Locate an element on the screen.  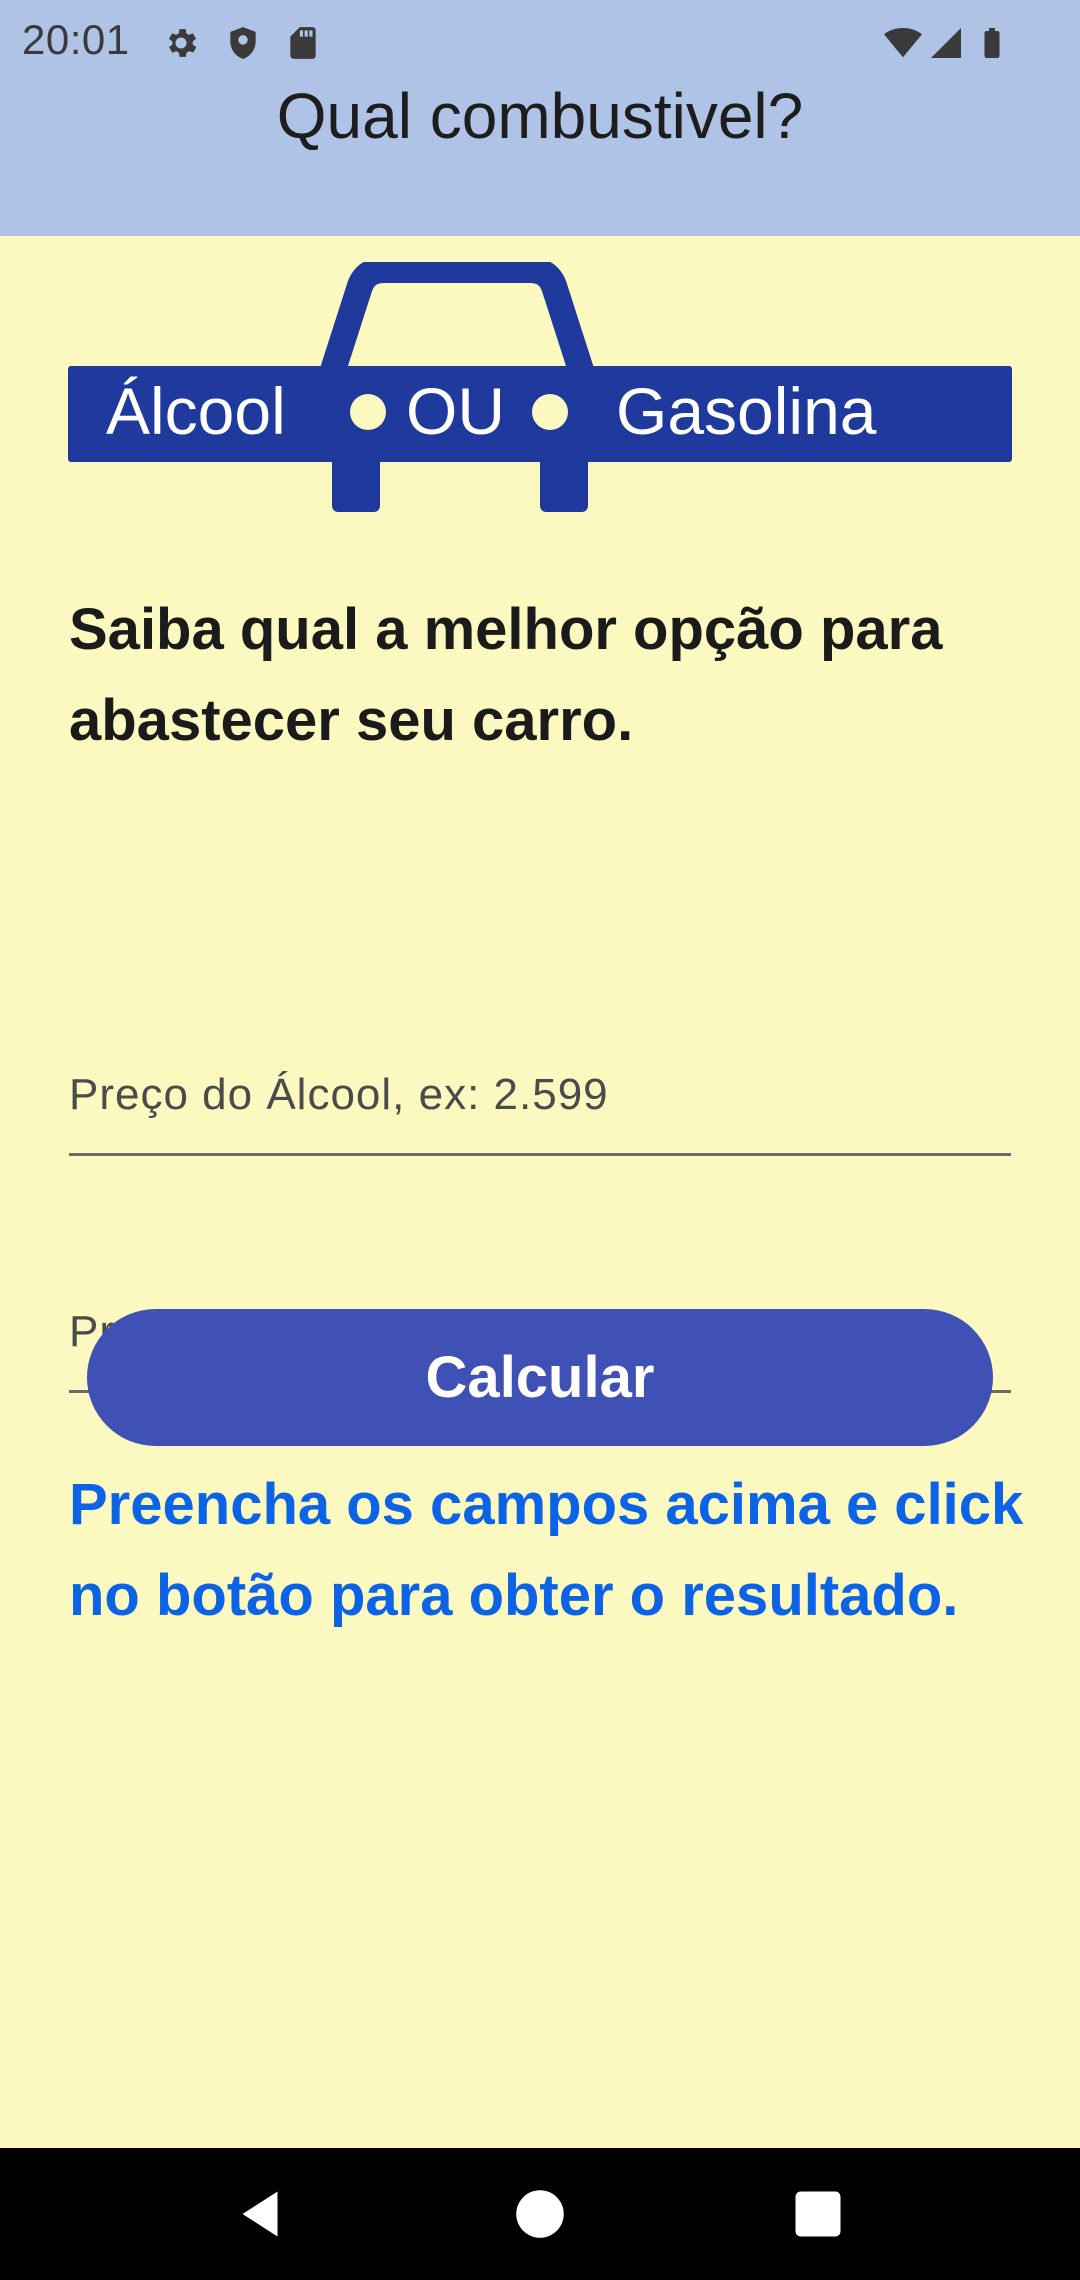
settings-icon is located at coordinates (182, 43).